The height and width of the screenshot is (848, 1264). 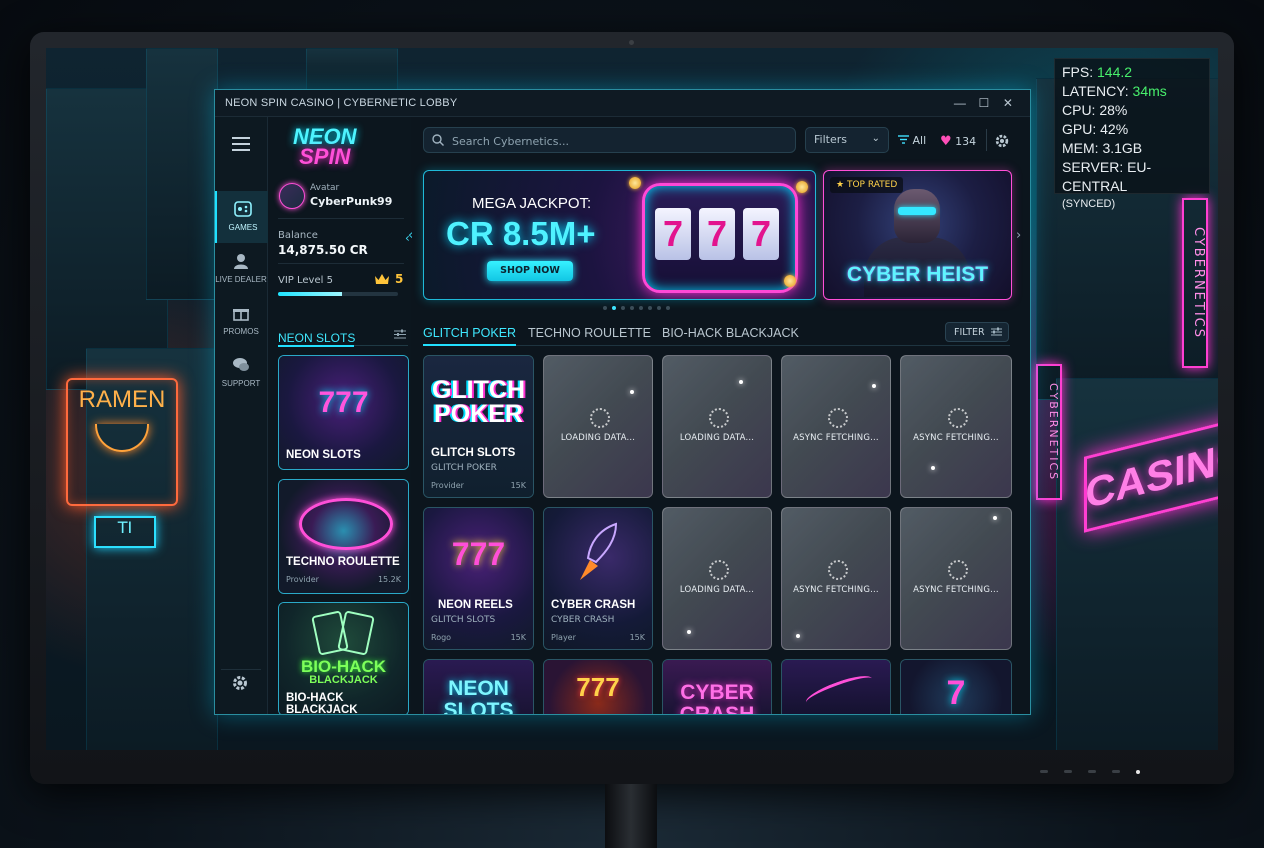 I want to click on game-card-techno-roulette: TECHNO ROULETTE Provider 15.2K, so click(x=343, y=536).